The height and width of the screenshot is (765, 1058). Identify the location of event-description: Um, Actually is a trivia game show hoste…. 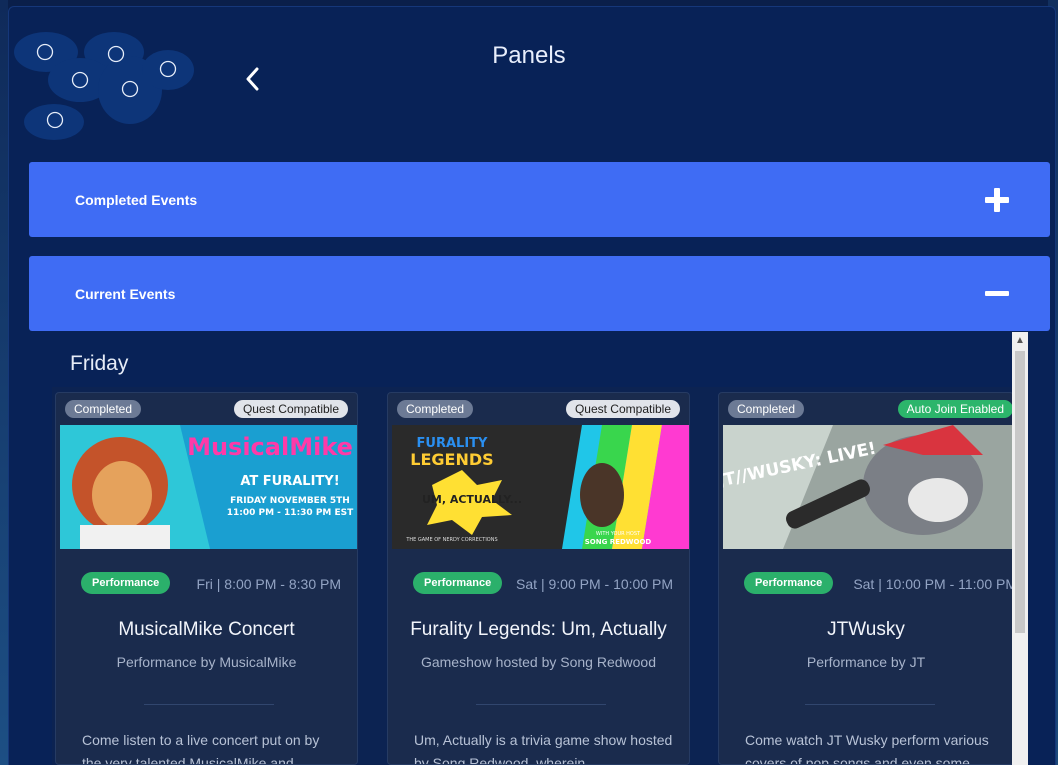
(543, 748).